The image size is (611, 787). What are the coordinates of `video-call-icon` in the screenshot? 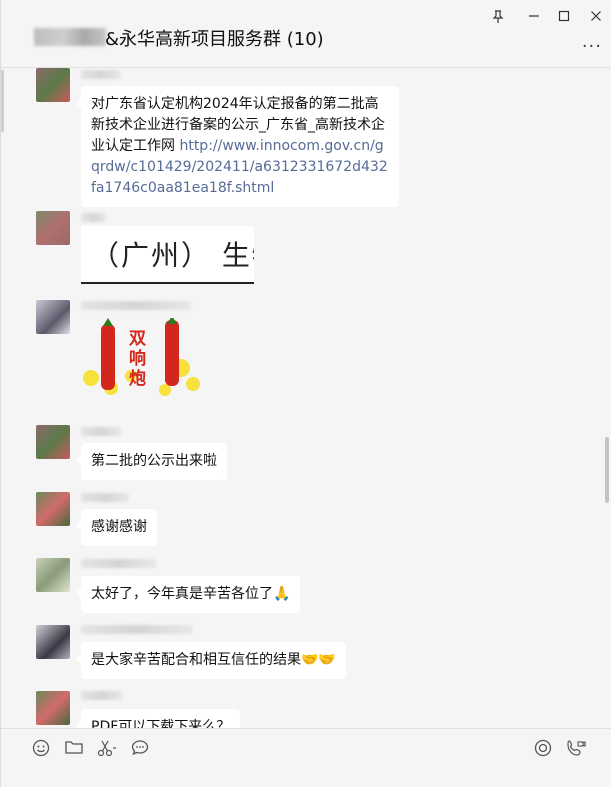 It's located at (576, 750).